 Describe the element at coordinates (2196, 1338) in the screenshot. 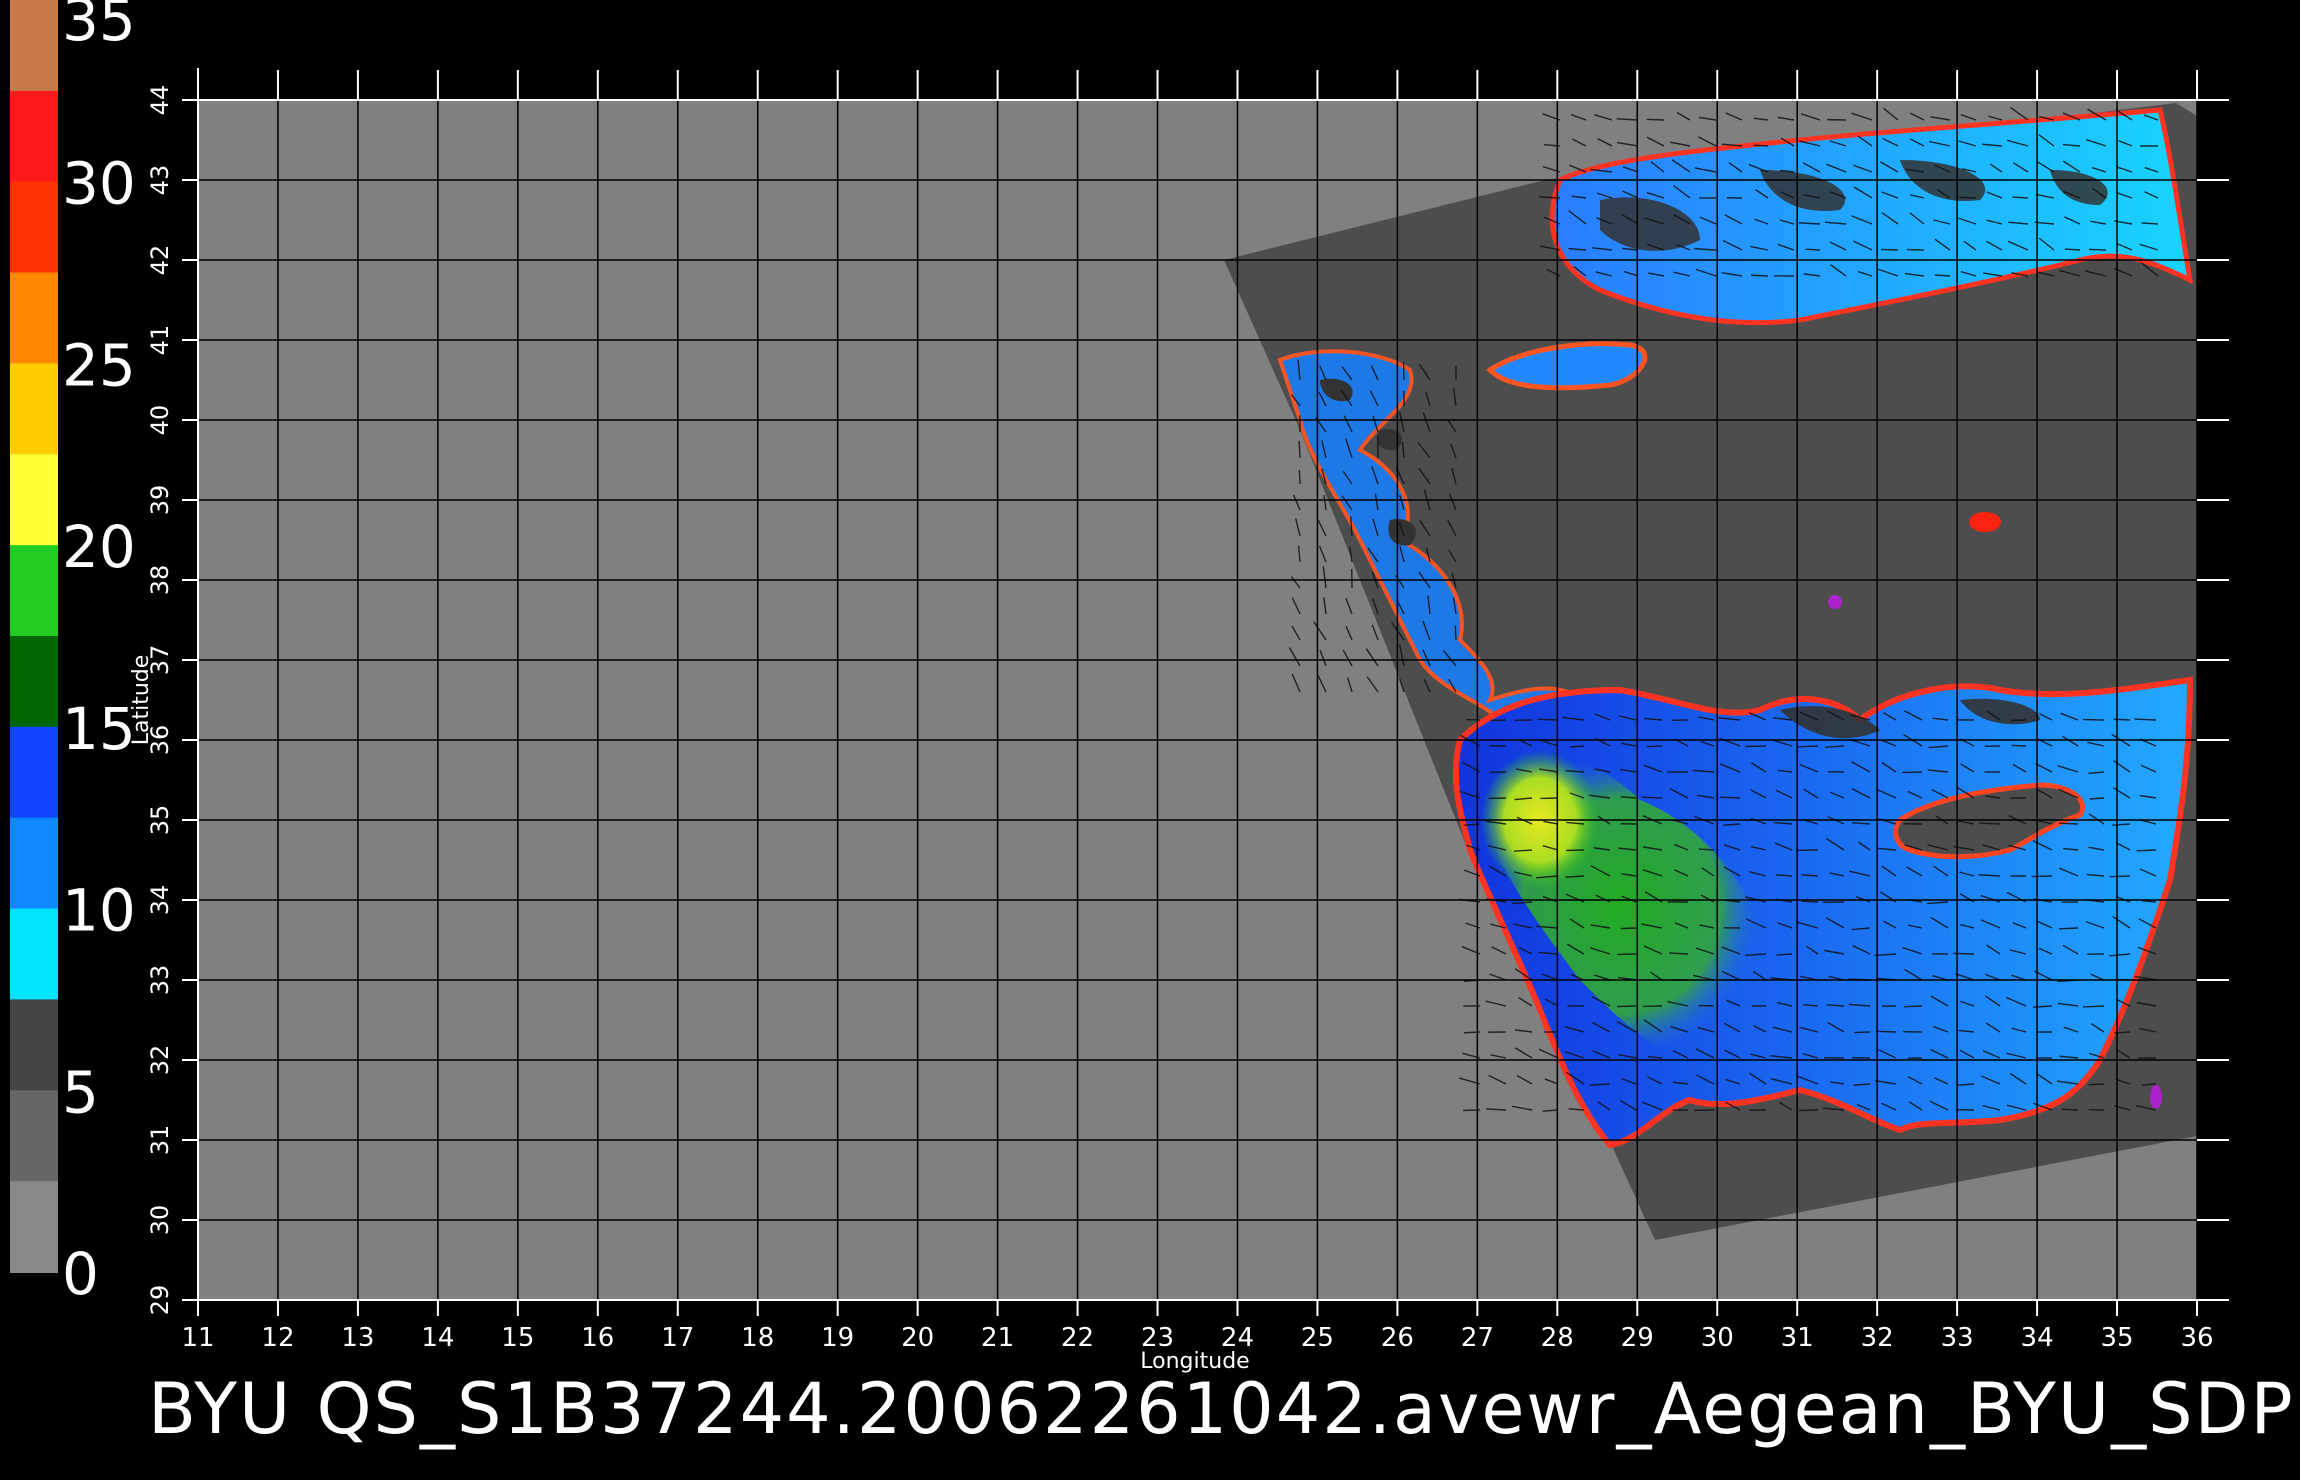

I see `x-tick-label: 36` at that location.